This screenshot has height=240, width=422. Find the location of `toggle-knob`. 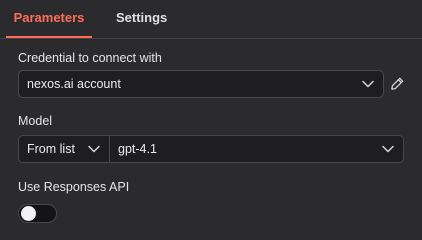

toggle-knob is located at coordinates (28, 213).